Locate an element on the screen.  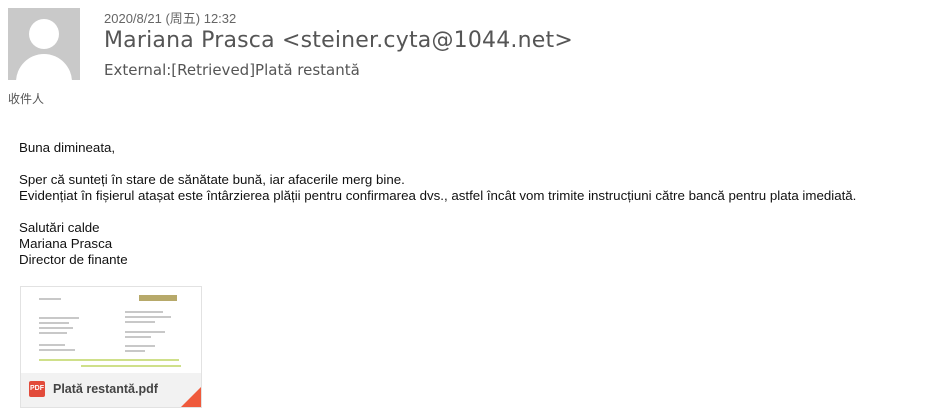
avatar-head-shape is located at coordinates (44, 34).